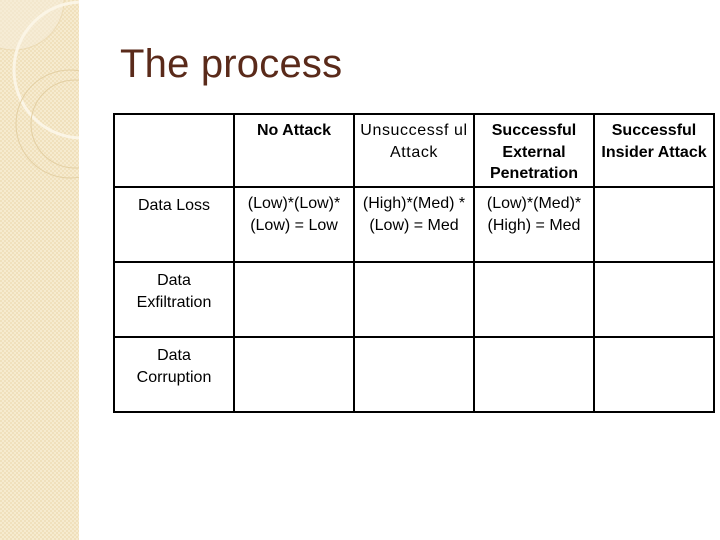 The image size is (720, 540). I want to click on table-cell: (Low)*(Low)* (Low) = Low, so click(294, 224).